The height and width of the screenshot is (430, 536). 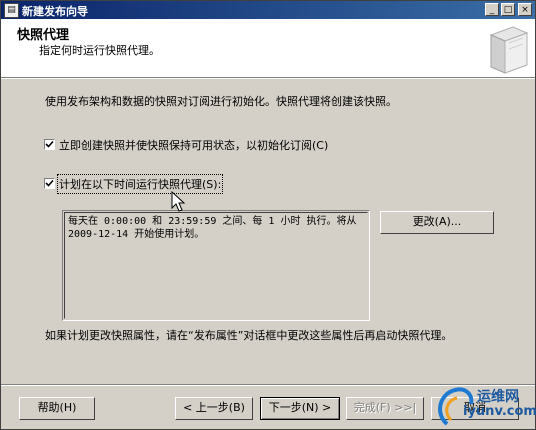 I want to click on create-snapshot-label: 立即创建快照并使快照保持可用状态，以初始化订阅(C), so click(x=193, y=145).